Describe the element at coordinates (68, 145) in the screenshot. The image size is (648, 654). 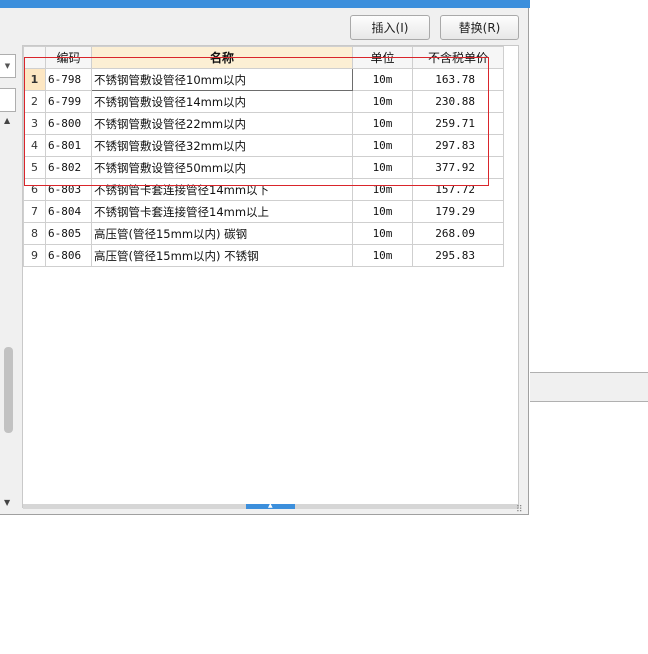
I see `cell-code: 6-801` at that location.